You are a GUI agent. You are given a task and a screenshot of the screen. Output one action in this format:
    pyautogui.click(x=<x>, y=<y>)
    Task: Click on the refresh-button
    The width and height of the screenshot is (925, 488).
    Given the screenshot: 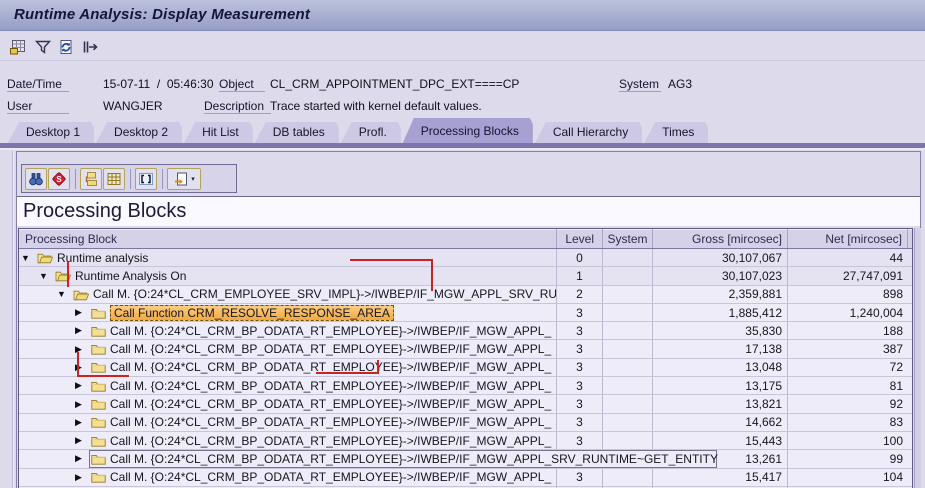 What is the action you would take?
    pyautogui.click(x=65, y=46)
    